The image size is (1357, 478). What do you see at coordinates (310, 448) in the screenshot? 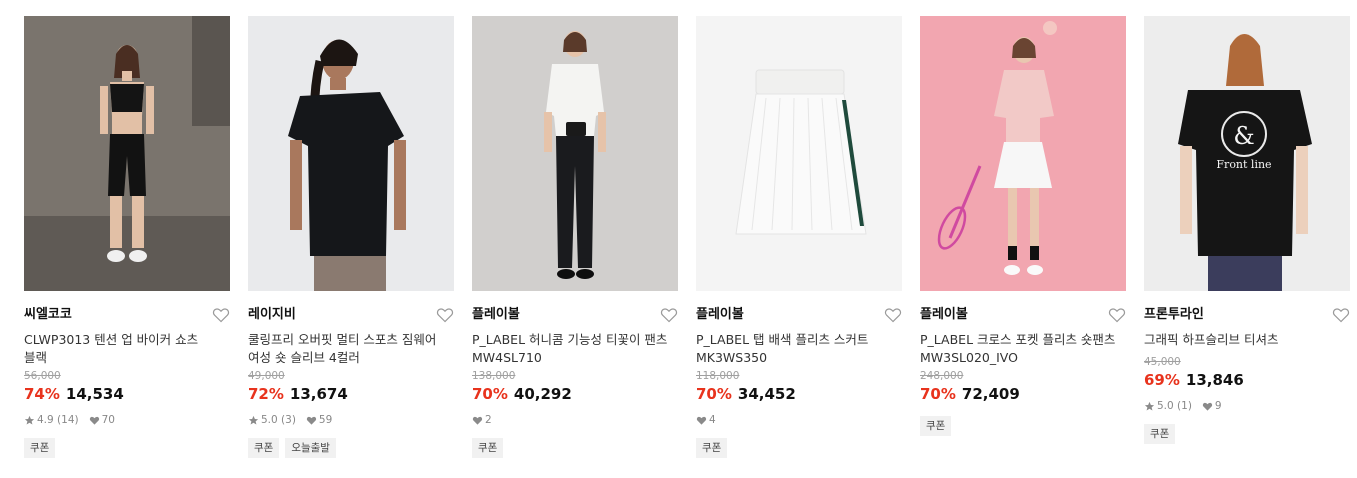
I see `same-day-shipping-badge: 오늘출발` at bounding box center [310, 448].